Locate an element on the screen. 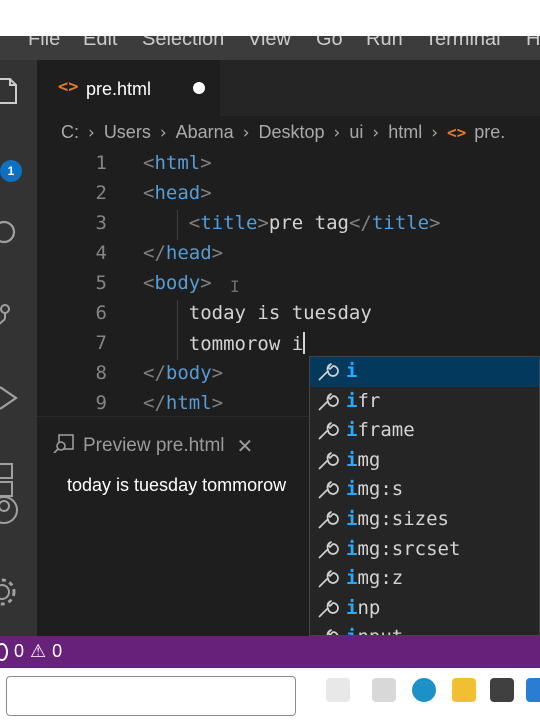  code-content: <body> is located at coordinates (177, 283).